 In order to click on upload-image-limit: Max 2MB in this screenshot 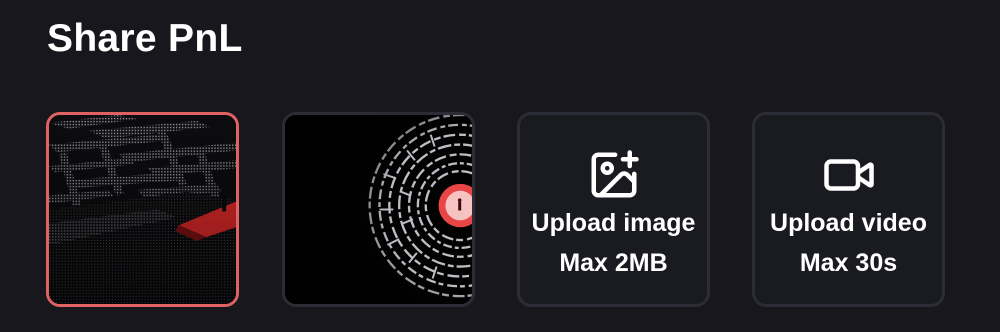, I will do `click(613, 263)`.